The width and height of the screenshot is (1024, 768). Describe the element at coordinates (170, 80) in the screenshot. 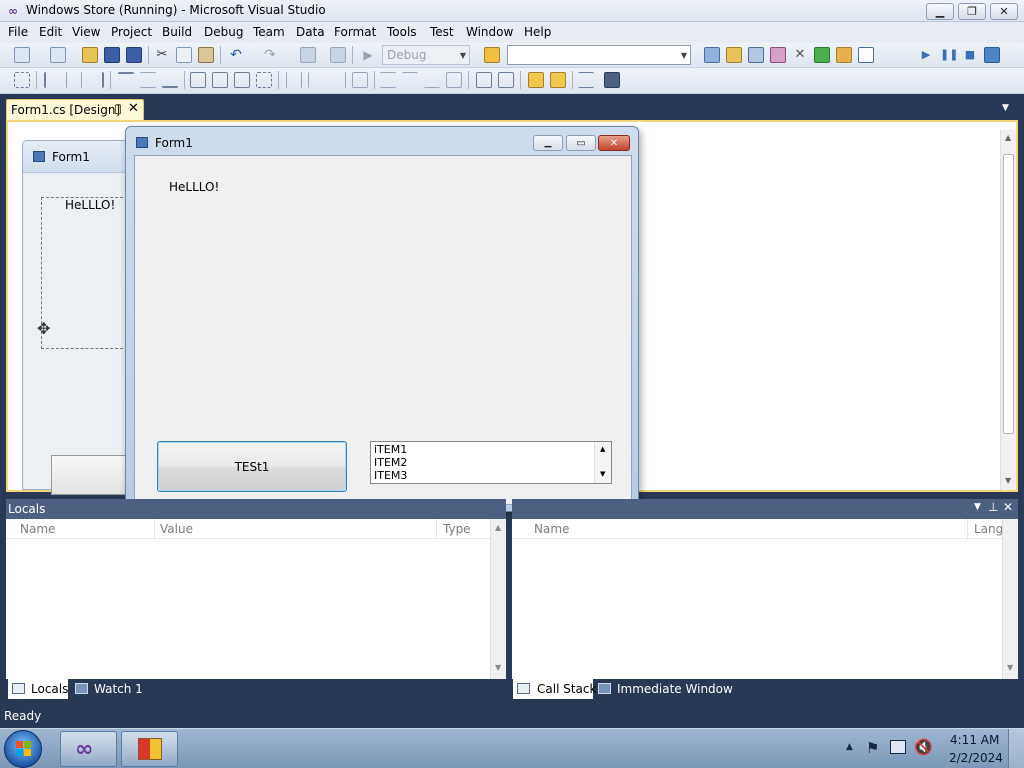

I see `align-bottoms-icon` at that location.